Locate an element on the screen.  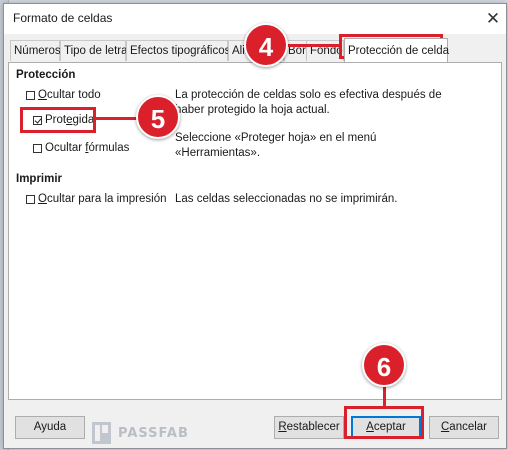
reset-button: Restablecer is located at coordinates (309, 427).